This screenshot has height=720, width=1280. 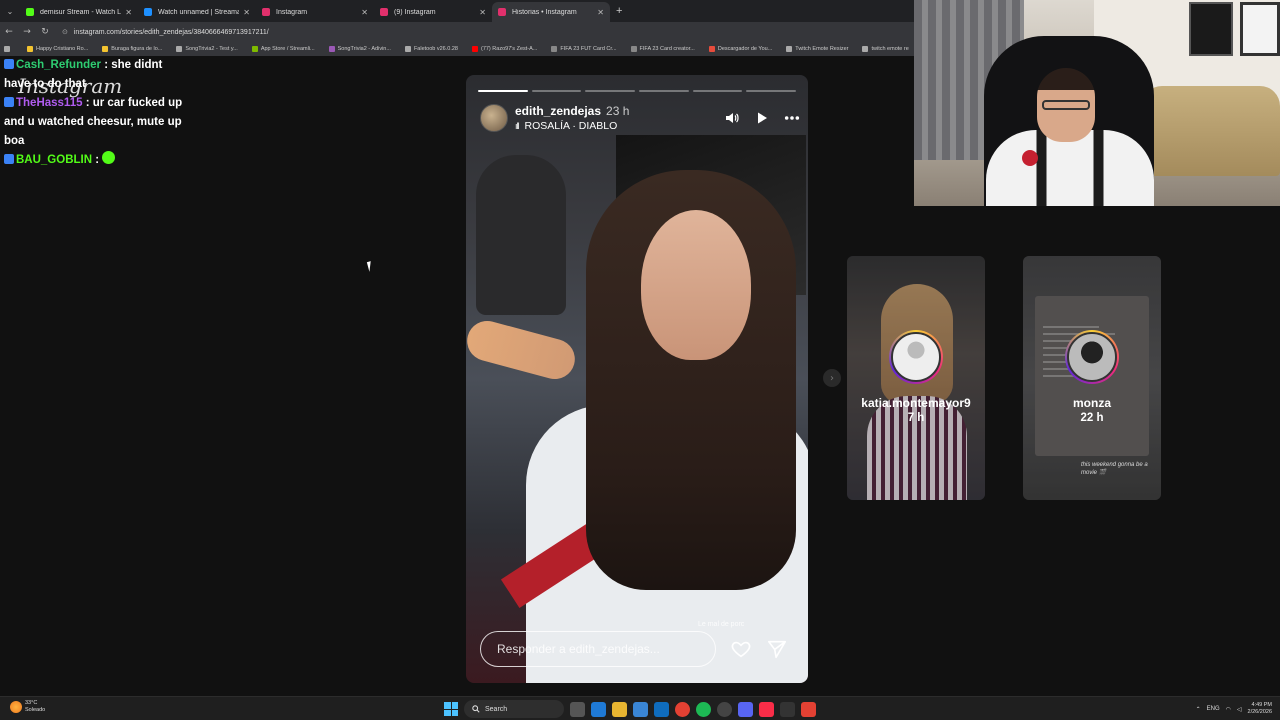 I want to click on lang-indicator: ENG, so click(x=1213, y=709).